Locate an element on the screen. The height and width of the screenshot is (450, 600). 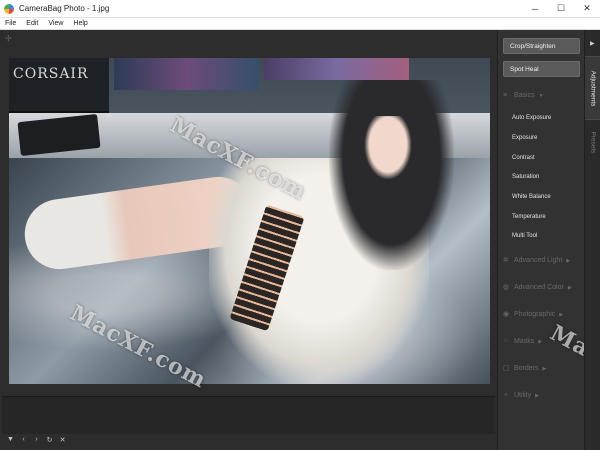
section-basics: ≡ Basics ▼ is located at coordinates (523, 95).